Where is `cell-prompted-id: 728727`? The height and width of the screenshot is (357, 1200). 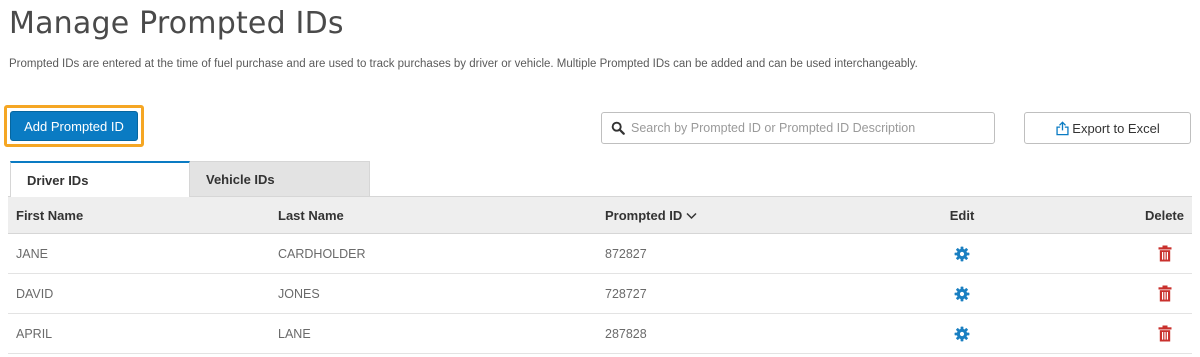
cell-prompted-id: 728727 is located at coordinates (742, 293).